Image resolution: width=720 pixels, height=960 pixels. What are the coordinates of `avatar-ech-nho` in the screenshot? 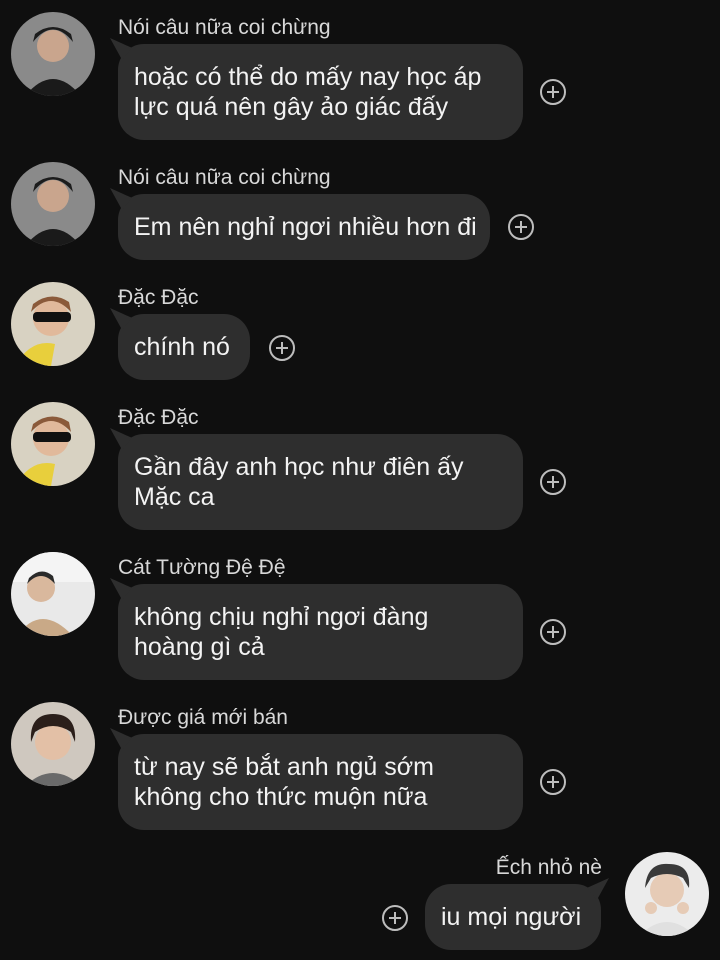 It's located at (667, 894).